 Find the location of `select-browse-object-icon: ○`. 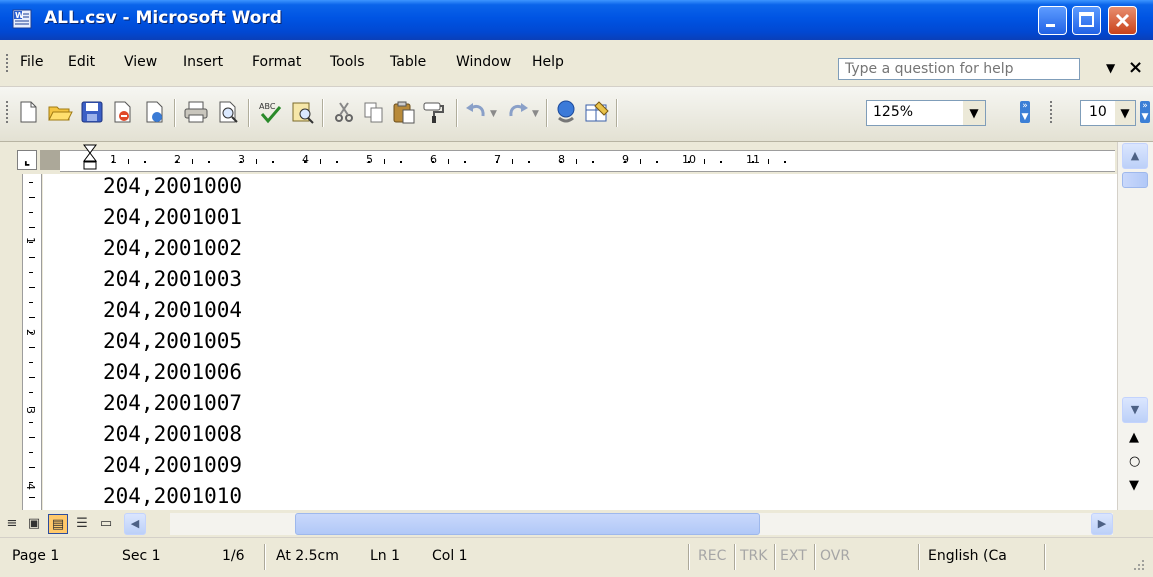

select-browse-object-icon: ○ is located at coordinates (1134, 461).